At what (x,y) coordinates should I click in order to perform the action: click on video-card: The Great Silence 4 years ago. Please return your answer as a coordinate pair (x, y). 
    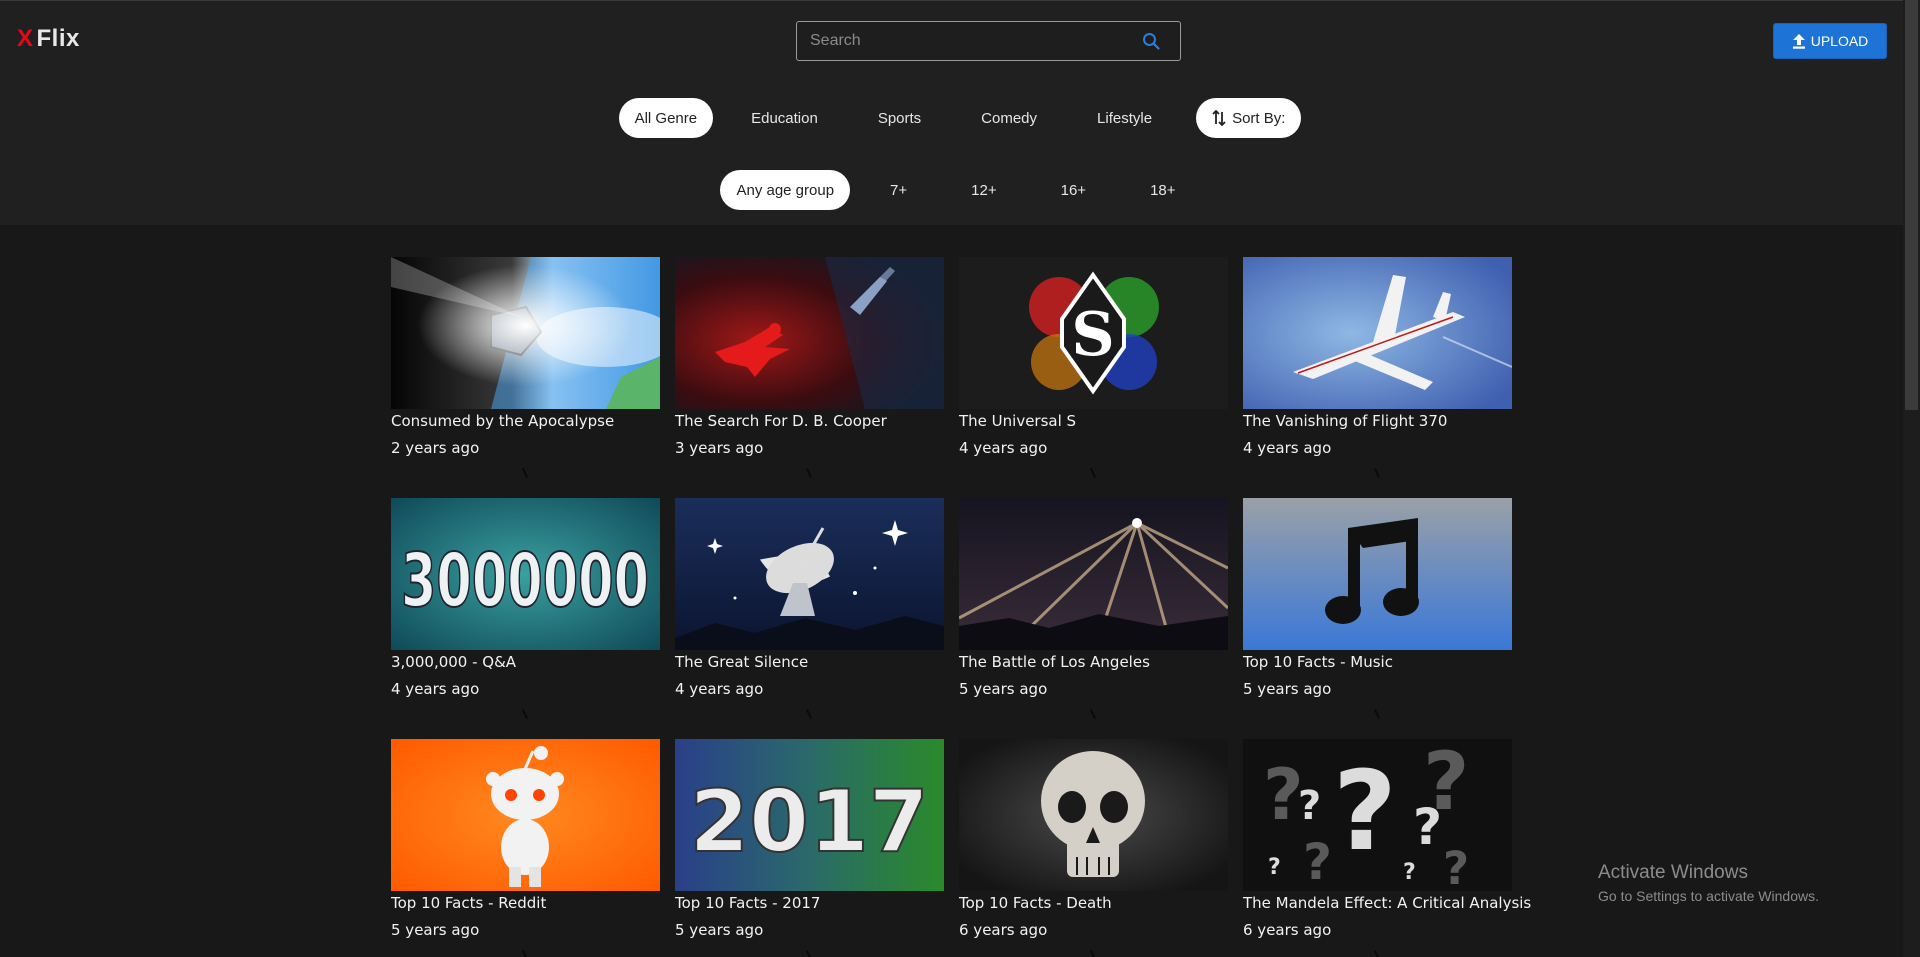
    Looking at the image, I should click on (809, 608).